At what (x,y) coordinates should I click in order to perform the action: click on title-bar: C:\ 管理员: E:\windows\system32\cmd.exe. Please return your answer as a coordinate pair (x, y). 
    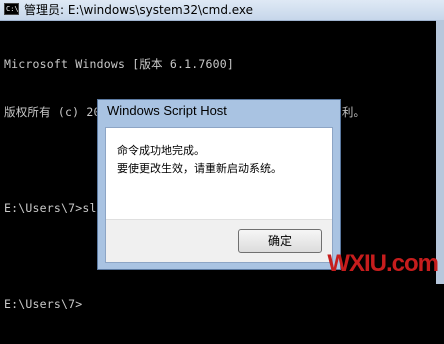
    Looking at the image, I should click on (222, 10).